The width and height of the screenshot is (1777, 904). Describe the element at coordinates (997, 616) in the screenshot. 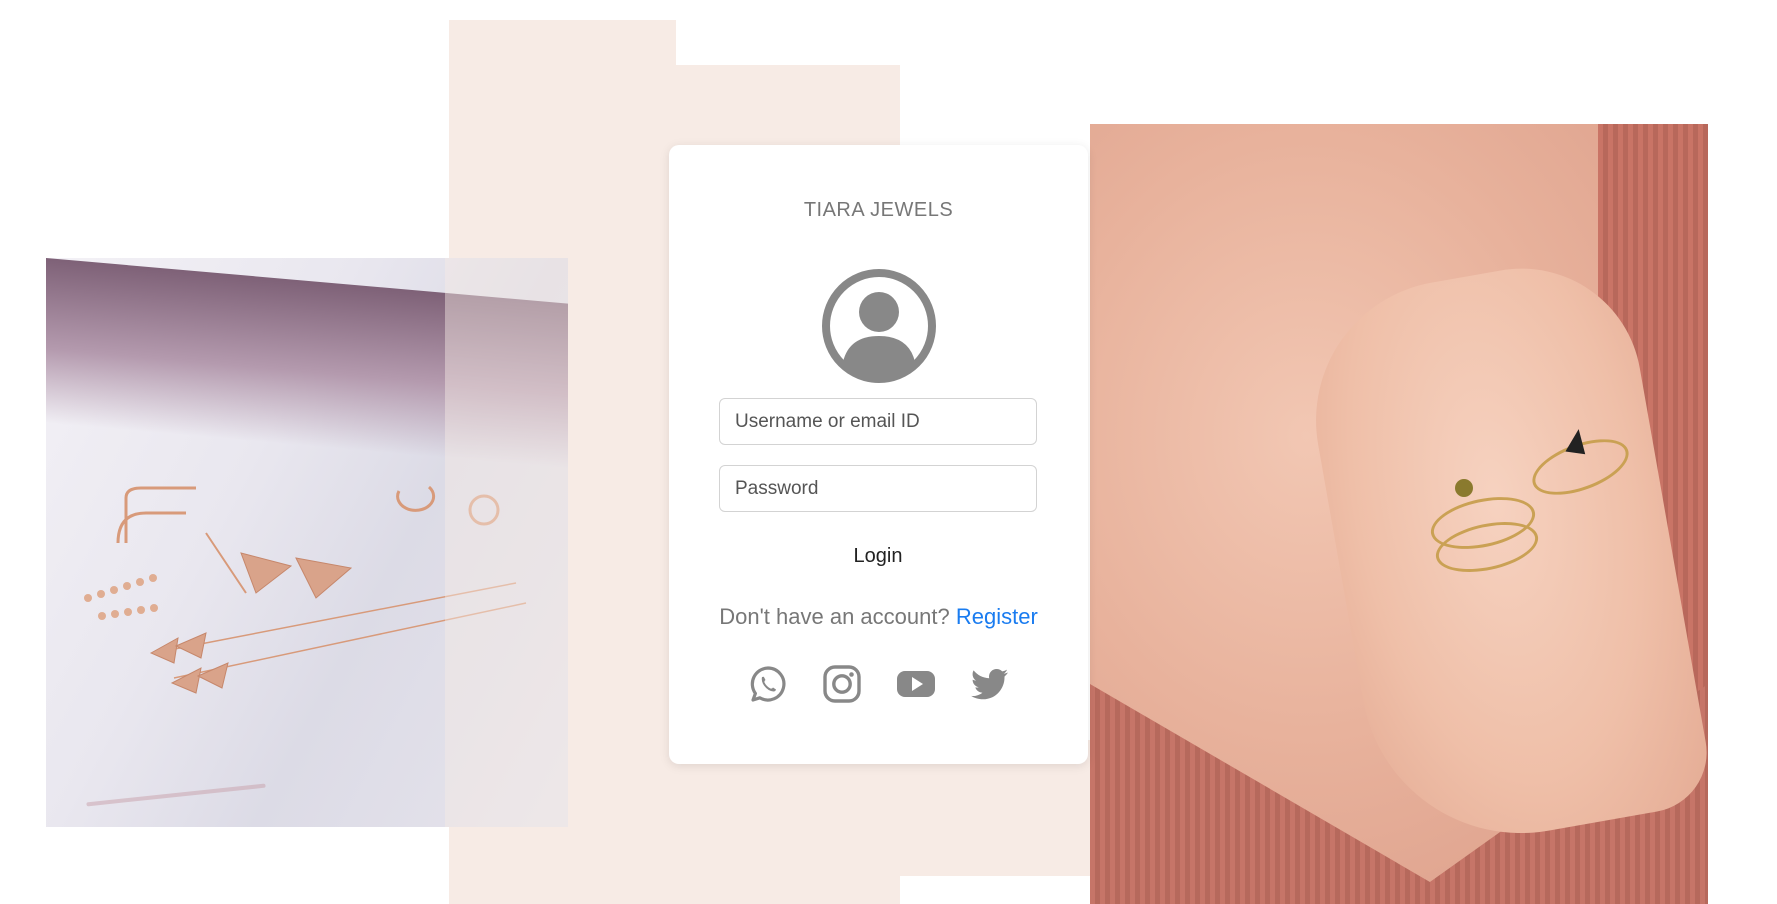

I see `register-link: Register` at that location.